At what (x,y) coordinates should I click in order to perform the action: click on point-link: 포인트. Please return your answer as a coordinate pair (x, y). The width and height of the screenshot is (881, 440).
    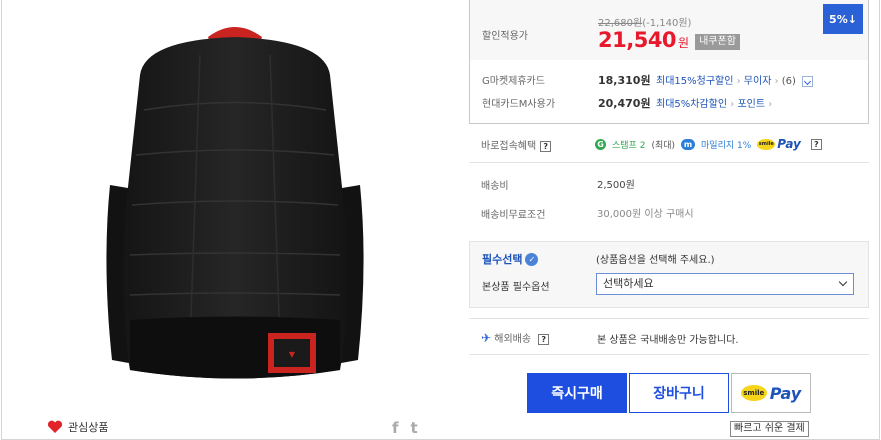
    Looking at the image, I should click on (751, 104).